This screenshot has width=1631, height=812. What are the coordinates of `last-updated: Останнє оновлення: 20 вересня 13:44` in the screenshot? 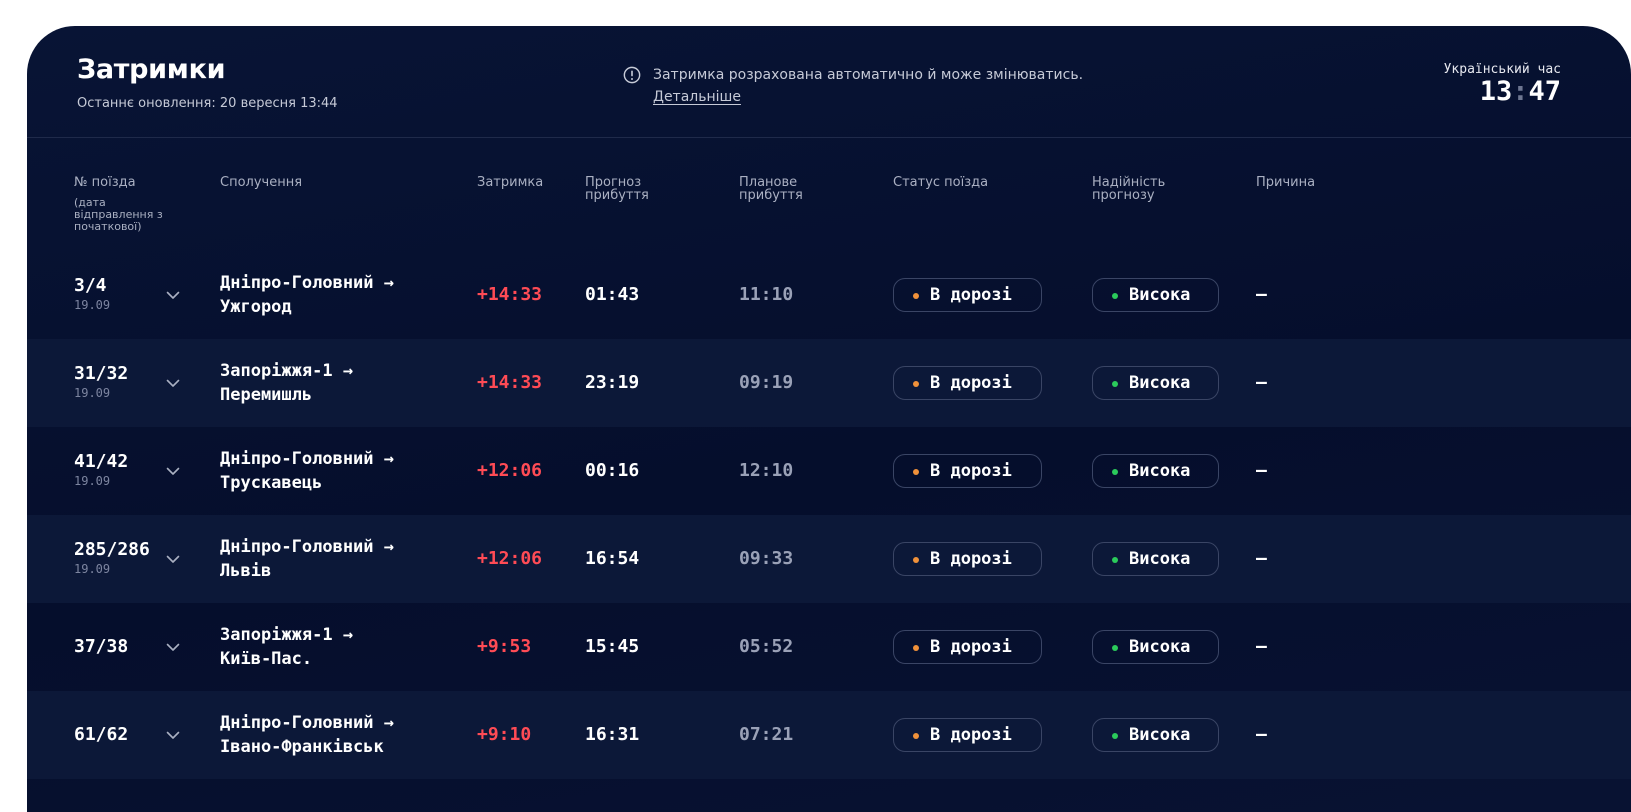 It's located at (207, 103).